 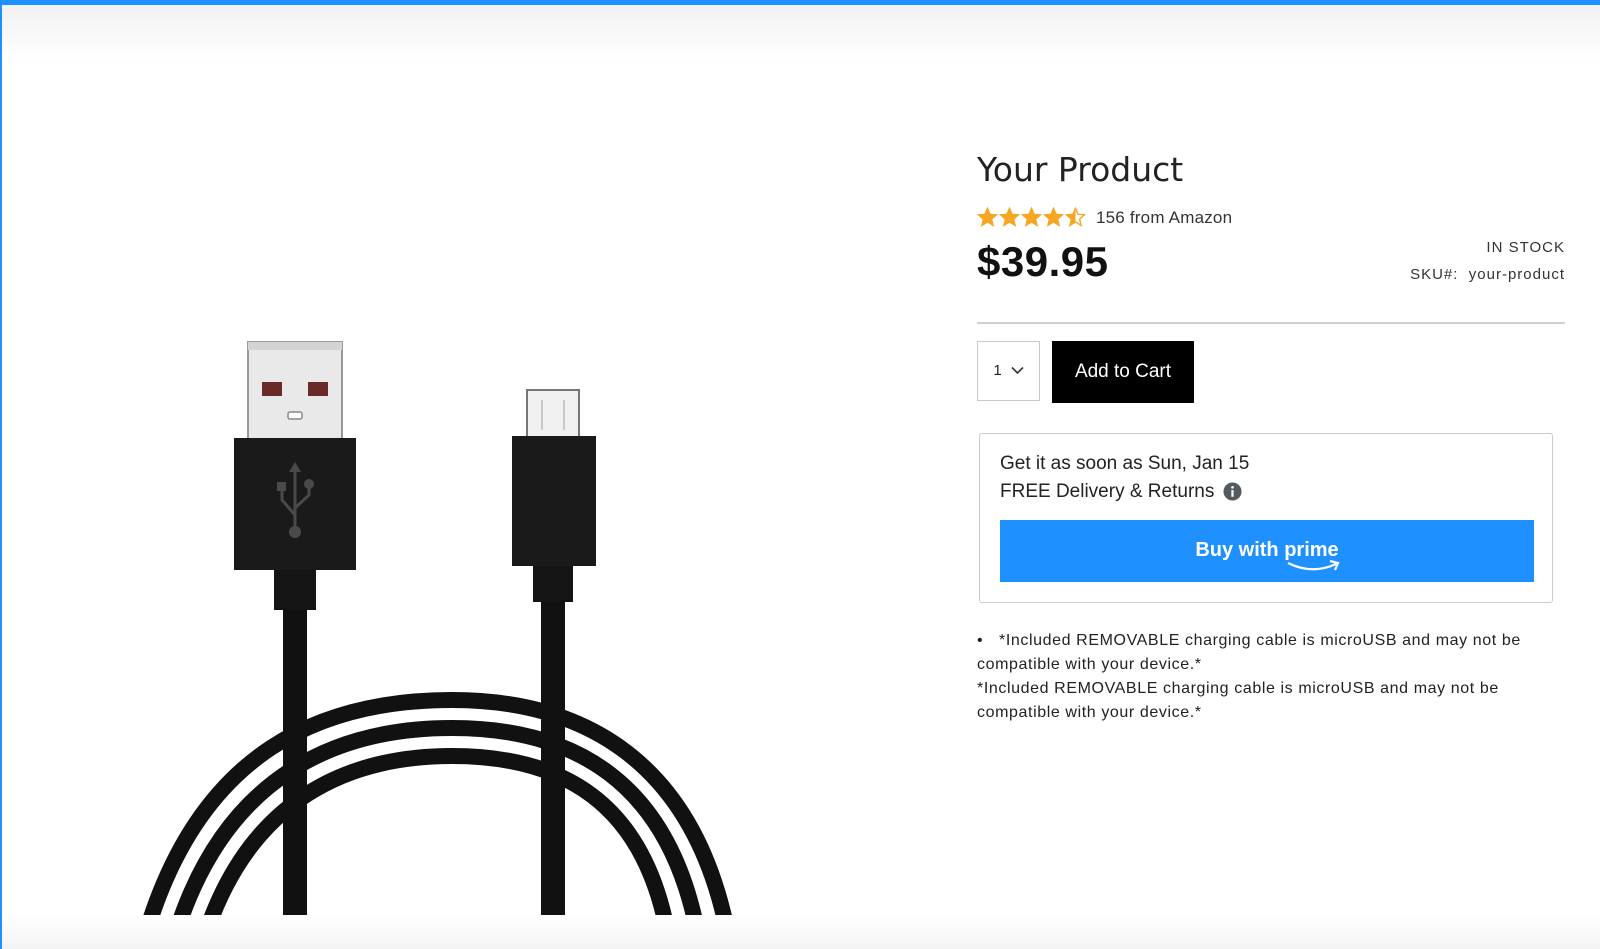 I want to click on star-half-icon, so click(x=1075, y=217).